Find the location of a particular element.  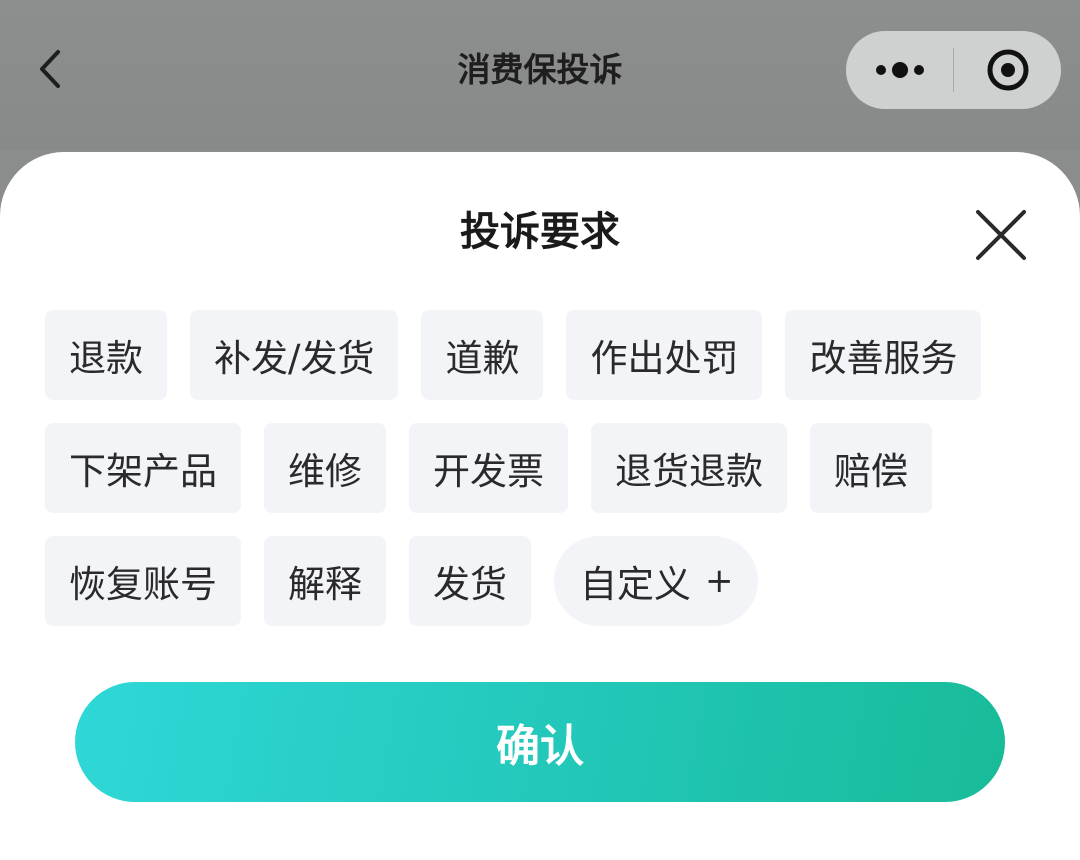

close-button is located at coordinates (1001, 235).